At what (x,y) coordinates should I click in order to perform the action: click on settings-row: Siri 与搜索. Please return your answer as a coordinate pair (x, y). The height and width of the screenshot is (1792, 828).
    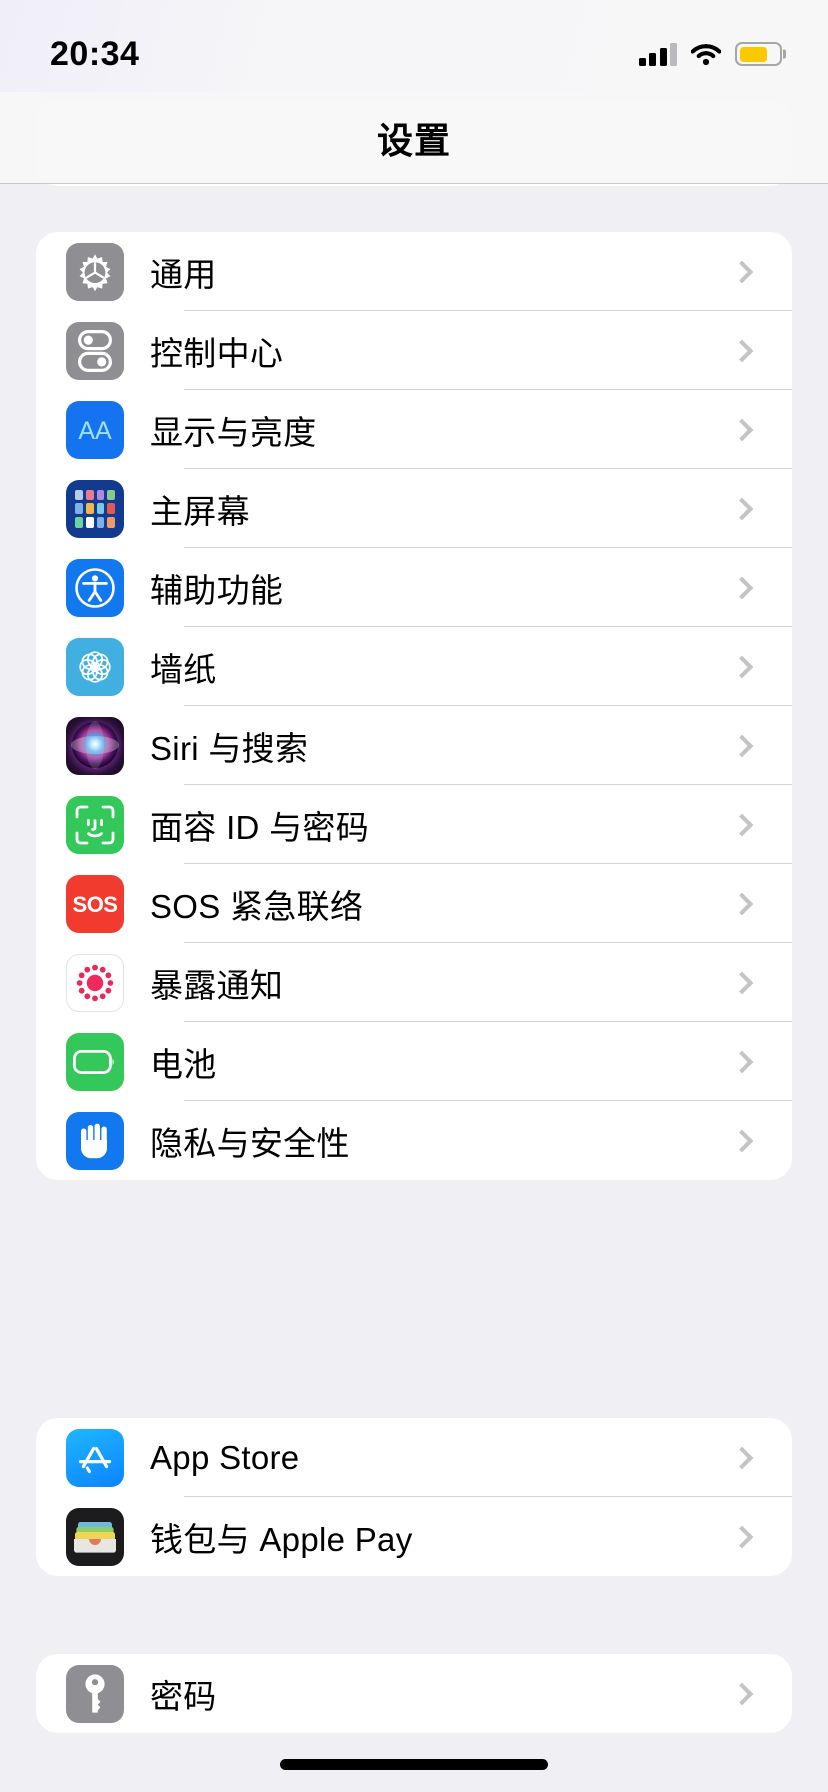
    Looking at the image, I should click on (414, 745).